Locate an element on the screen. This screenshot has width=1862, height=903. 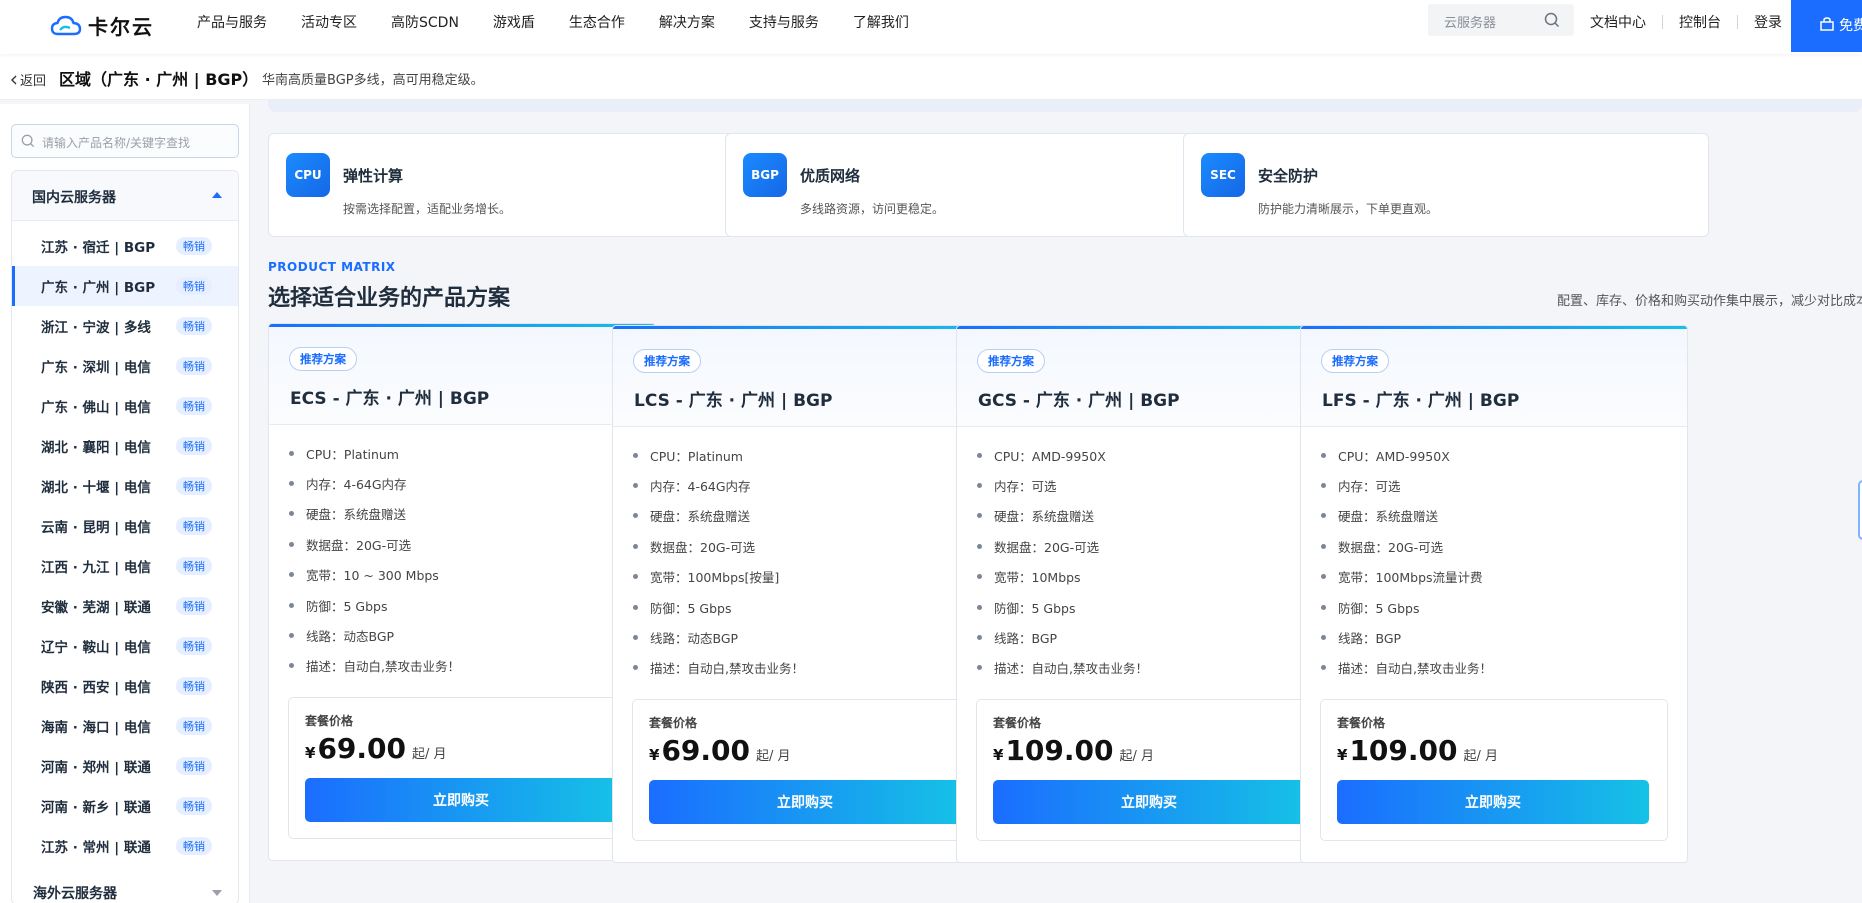
console-link: 控制台 is located at coordinates (1700, 22).